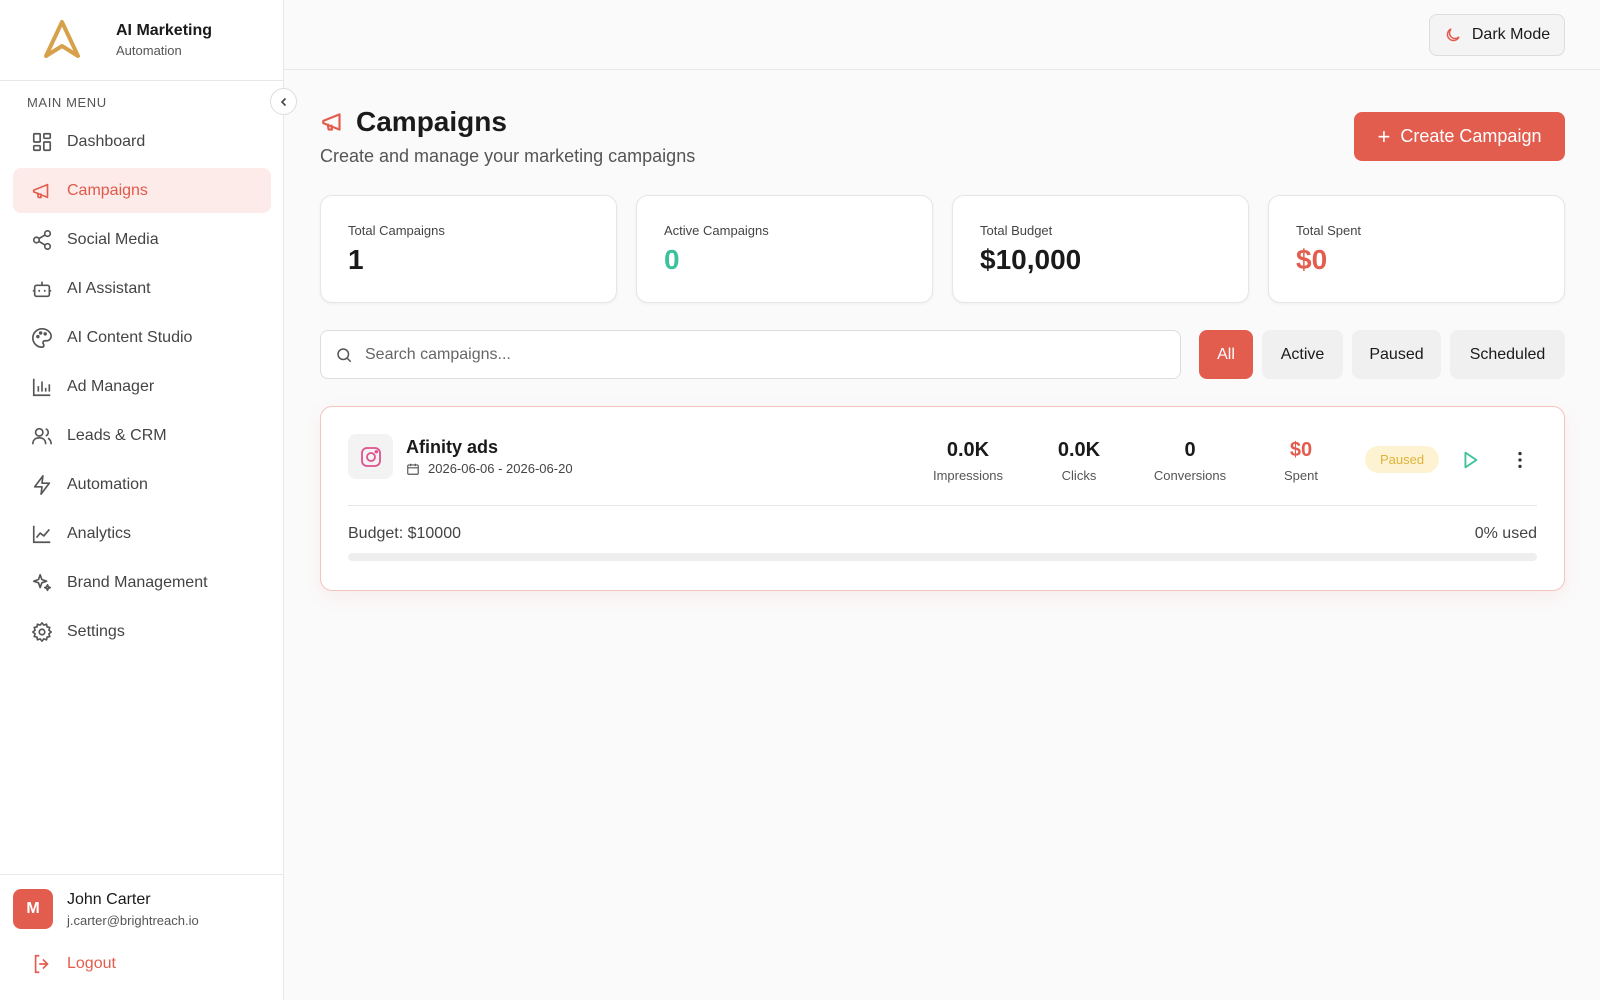 This screenshot has width=1600, height=1000. I want to click on dark-mode-toggle: Dark Mode, so click(1497, 35).